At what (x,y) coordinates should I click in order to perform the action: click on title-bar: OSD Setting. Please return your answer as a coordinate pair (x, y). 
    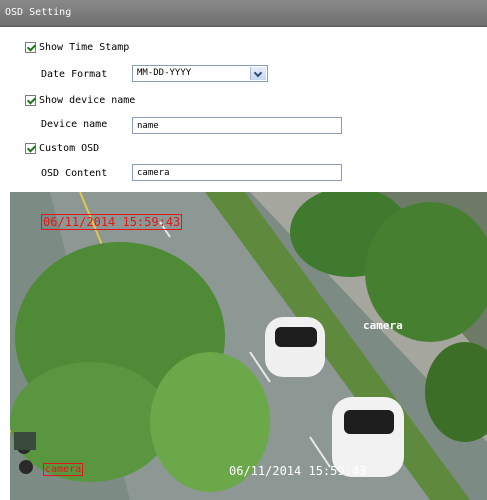
    Looking at the image, I should click on (243, 13).